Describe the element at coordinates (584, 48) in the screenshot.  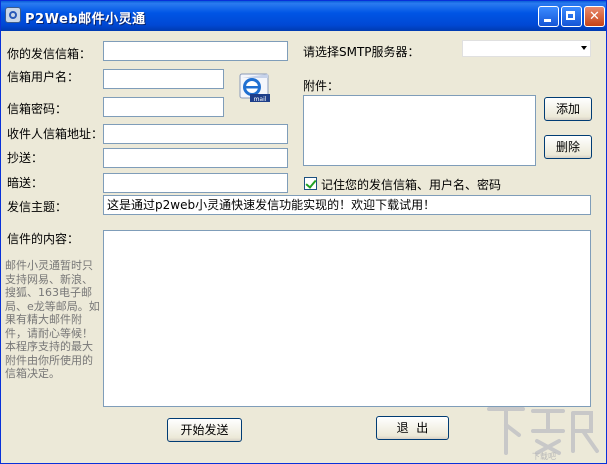
I see `chevron-down-icon` at that location.